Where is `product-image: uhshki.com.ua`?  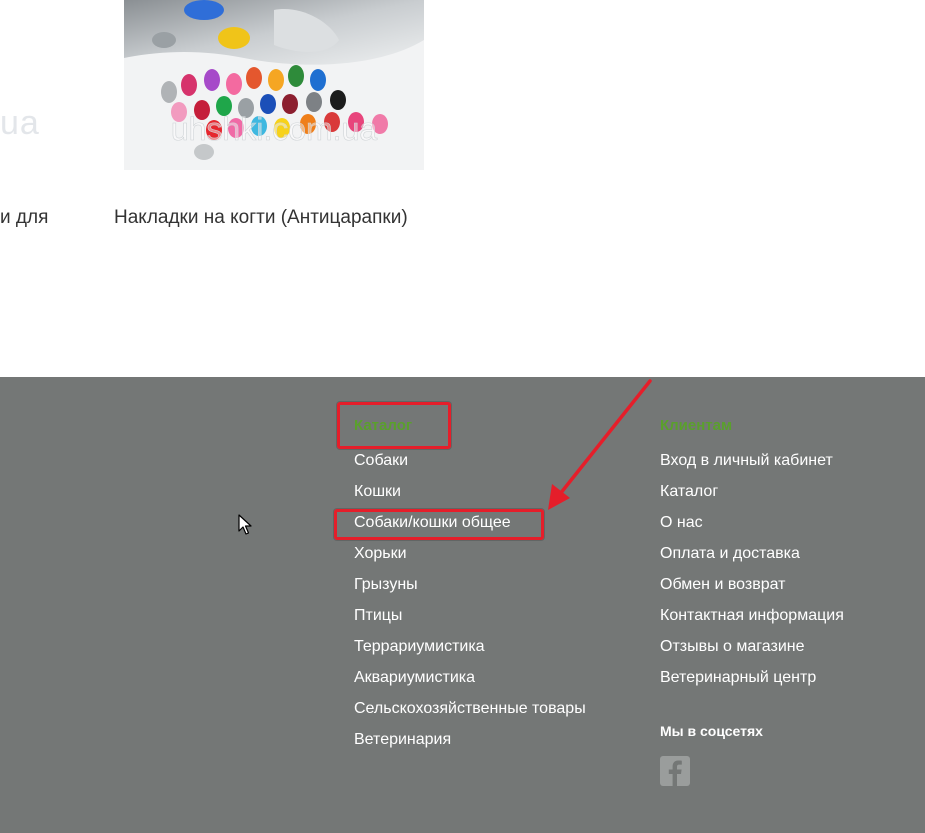
product-image: uhshki.com.ua is located at coordinates (274, 85).